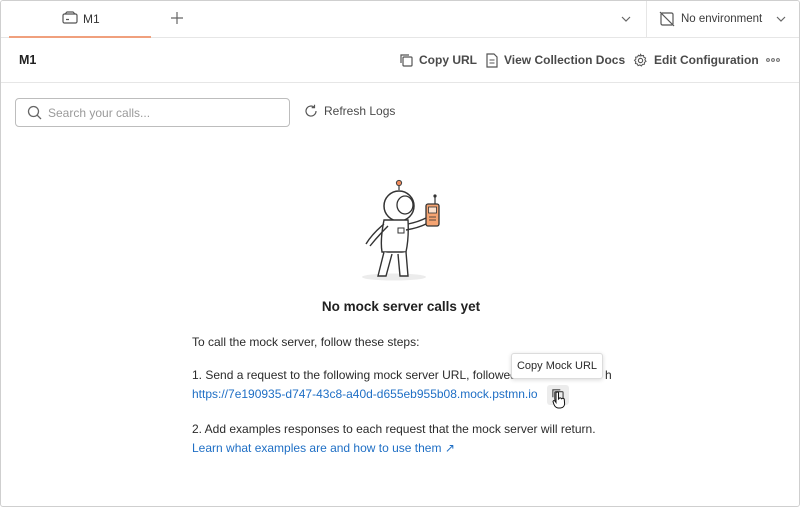 The height and width of the screenshot is (507, 800). I want to click on search-input, so click(163, 113).